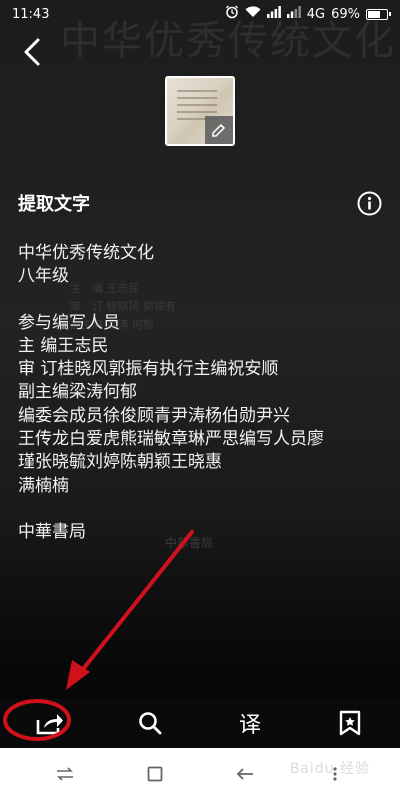  I want to click on annotation-circle, so click(37, 720).